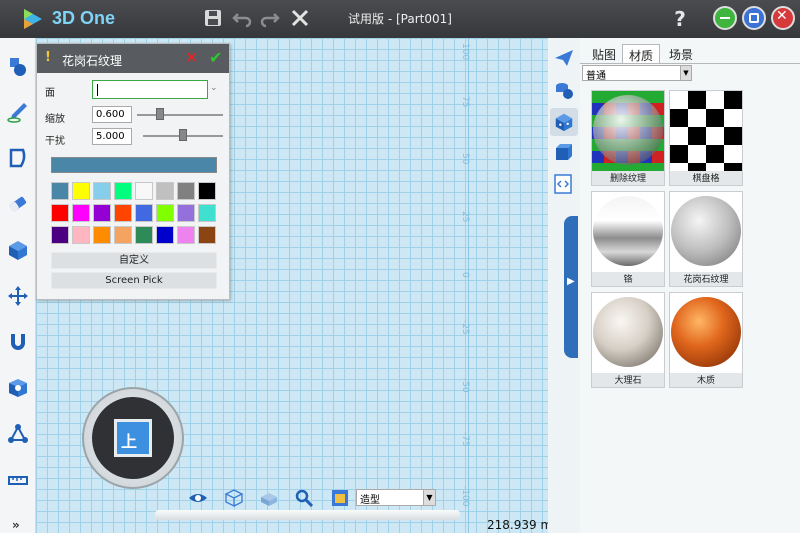 This screenshot has height=533, width=800. What do you see at coordinates (571, 287) in the screenshot?
I see `panel-collapse-handle: ▶` at bounding box center [571, 287].